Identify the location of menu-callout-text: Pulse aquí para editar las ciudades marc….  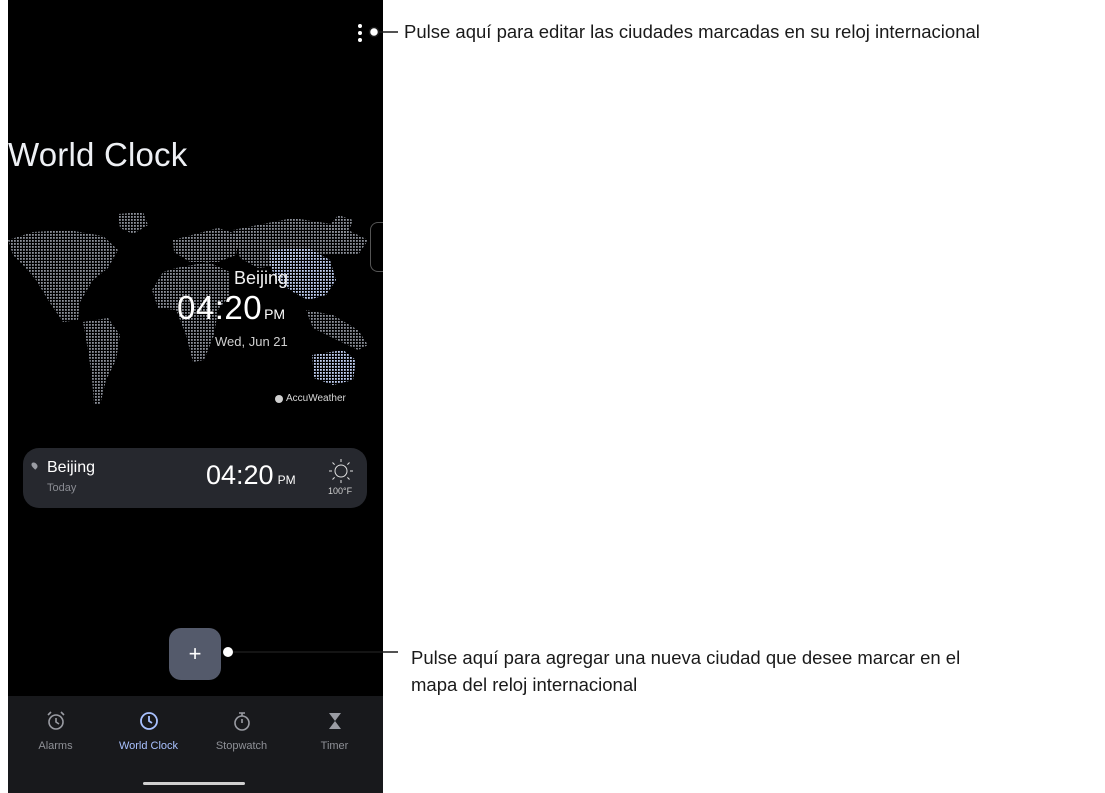
(692, 31).